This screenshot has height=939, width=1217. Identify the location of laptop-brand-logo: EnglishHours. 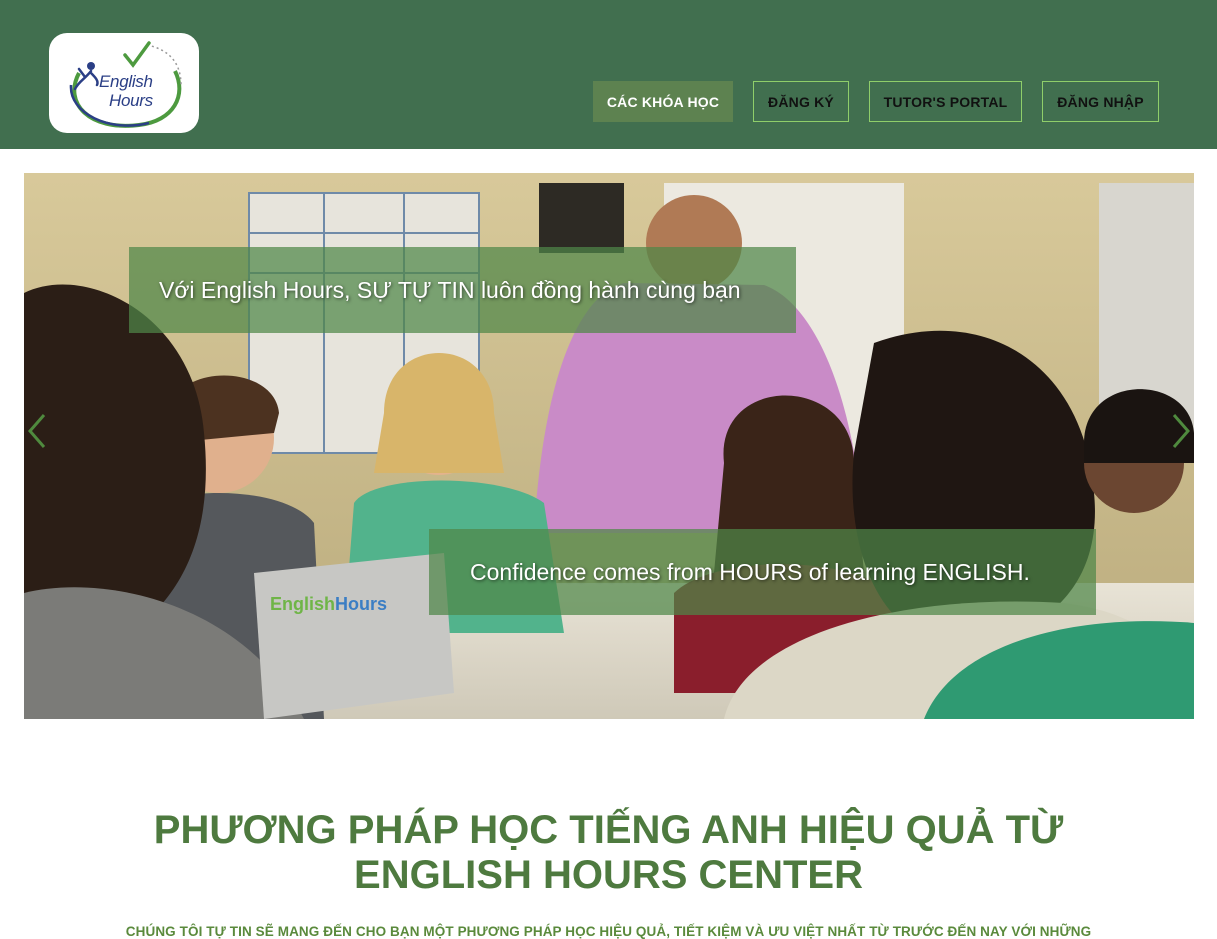
(329, 604).